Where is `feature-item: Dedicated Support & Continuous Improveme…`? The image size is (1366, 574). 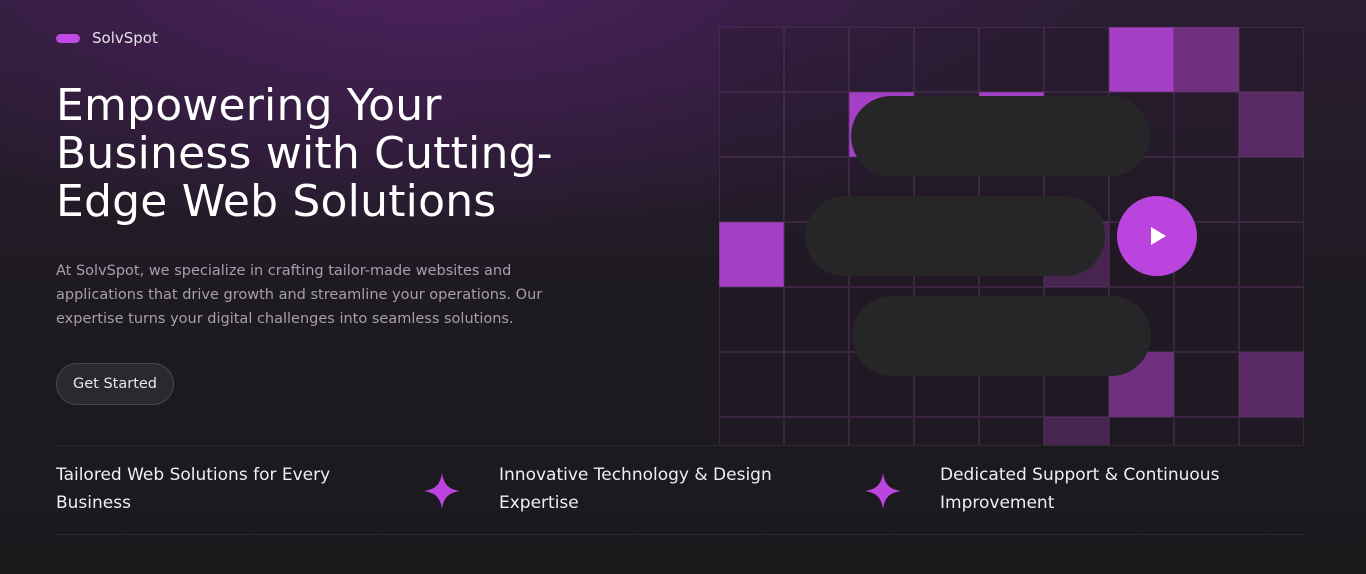
feature-item: Dedicated Support & Continuous Improveme… is located at coordinates (1080, 489).